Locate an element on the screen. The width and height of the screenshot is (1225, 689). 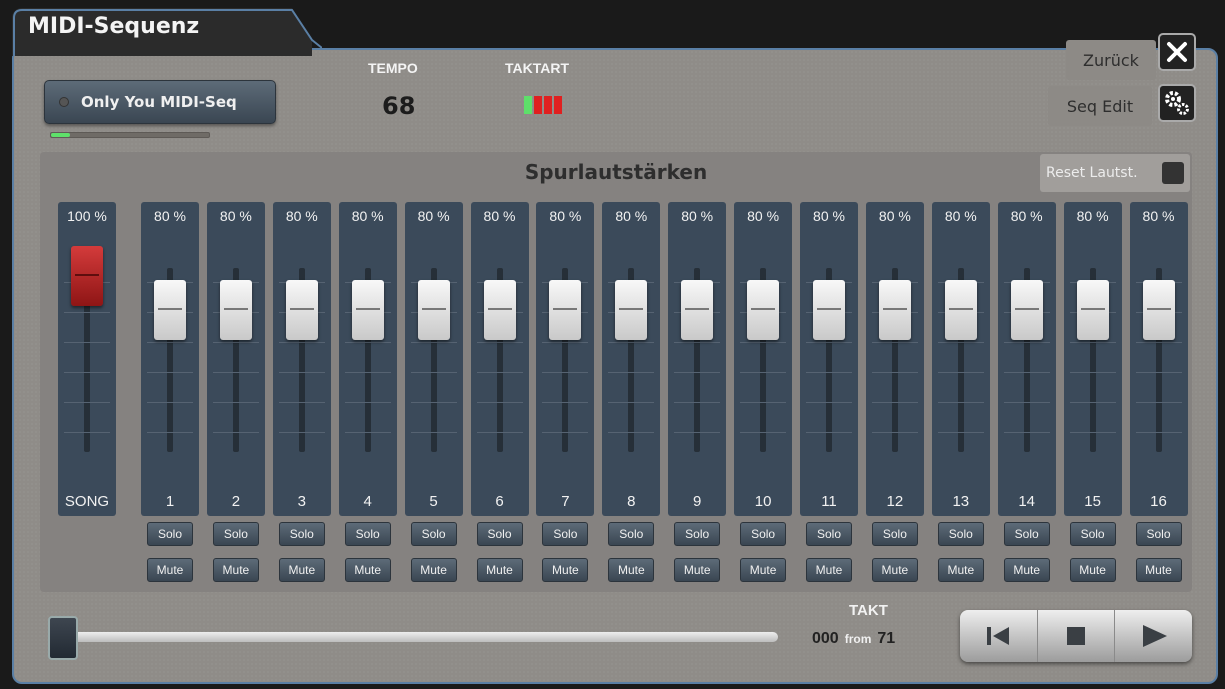
seq-edit-button: Seq Edit is located at coordinates (1100, 106).